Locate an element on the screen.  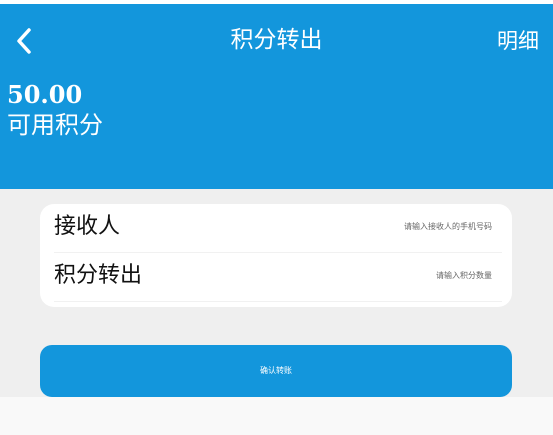
points-amount-input is located at coordinates (392, 275).